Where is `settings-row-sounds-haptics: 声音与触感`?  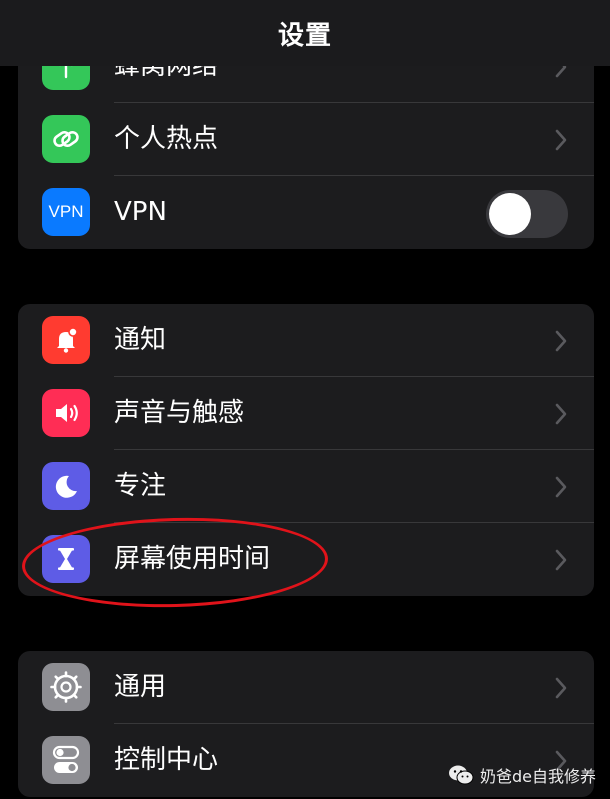 settings-row-sounds-haptics: 声音与触感 is located at coordinates (306, 413).